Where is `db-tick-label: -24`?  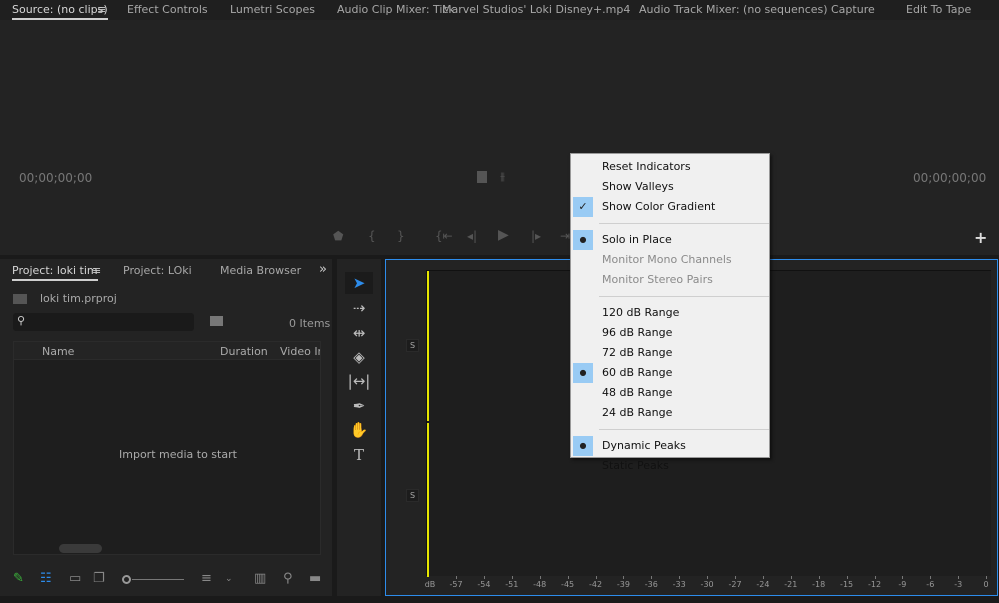 db-tick-label: -24 is located at coordinates (763, 584).